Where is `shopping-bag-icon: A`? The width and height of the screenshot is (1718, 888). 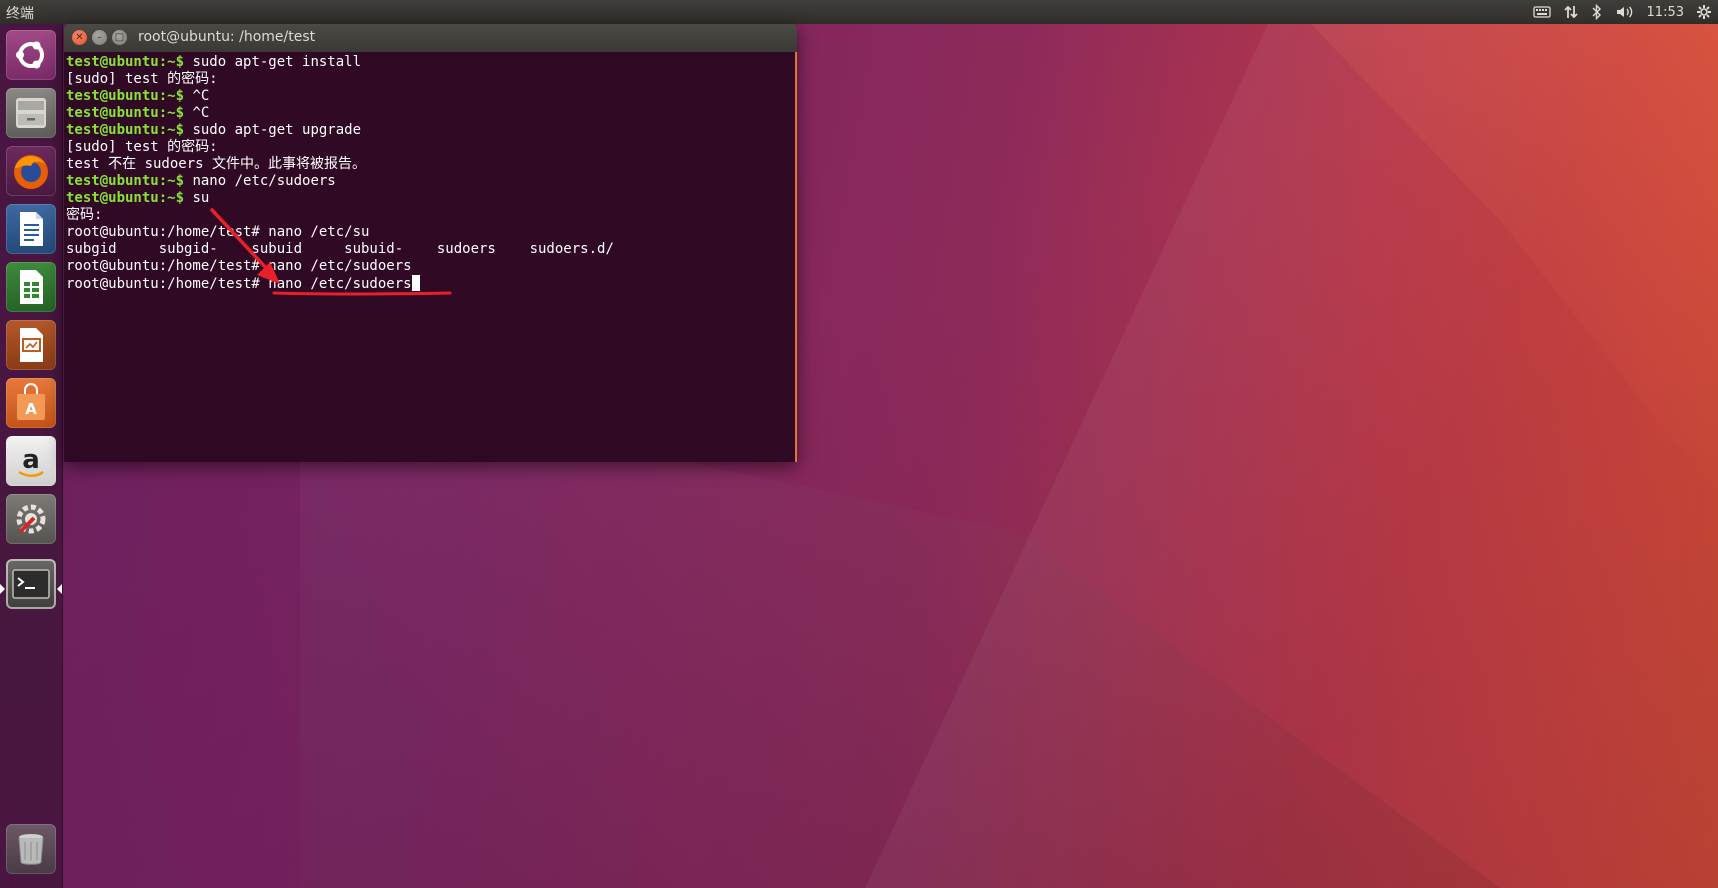
shopping-bag-icon: A is located at coordinates (31, 403).